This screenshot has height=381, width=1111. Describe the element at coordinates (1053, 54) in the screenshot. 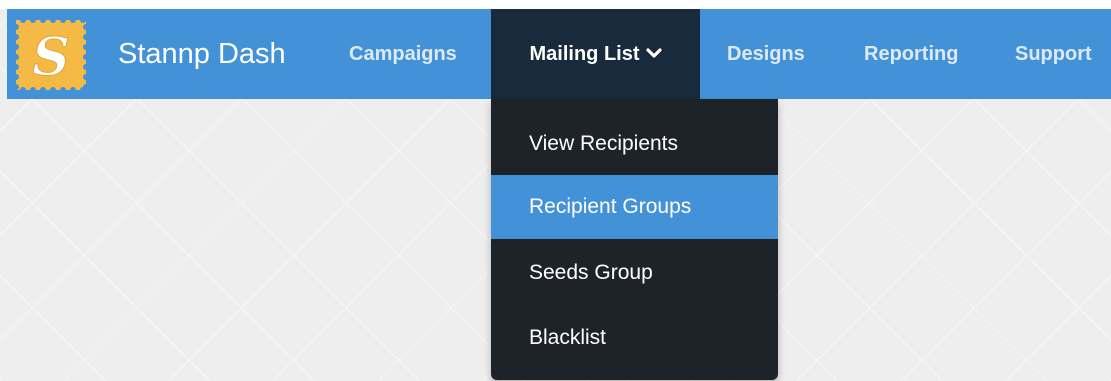

I see `nav-support-label: Support` at that location.